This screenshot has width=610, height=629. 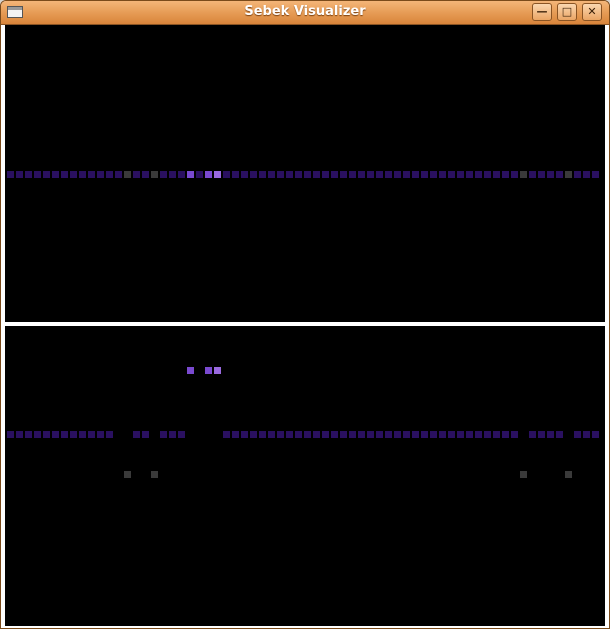 I want to click on close-icon: ✕, so click(x=592, y=11).